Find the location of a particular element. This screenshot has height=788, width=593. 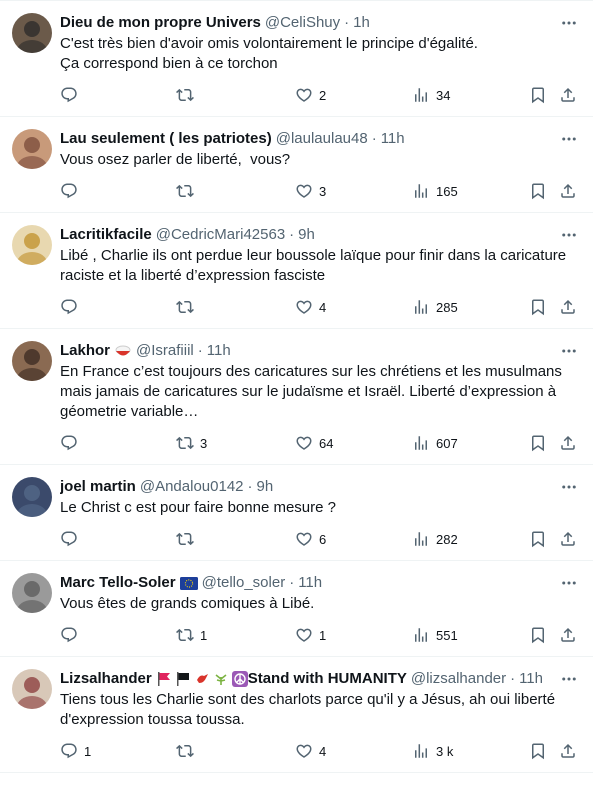

views-button: 551 is located at coordinates (435, 635).